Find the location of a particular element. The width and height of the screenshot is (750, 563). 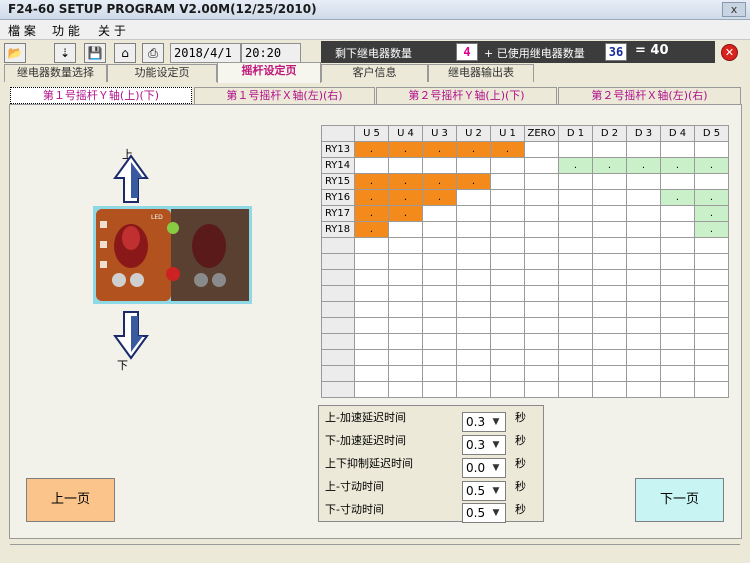

subtab-joy1-x: 第１号摇杆Ｘ轴(左)(右) is located at coordinates (284, 95).